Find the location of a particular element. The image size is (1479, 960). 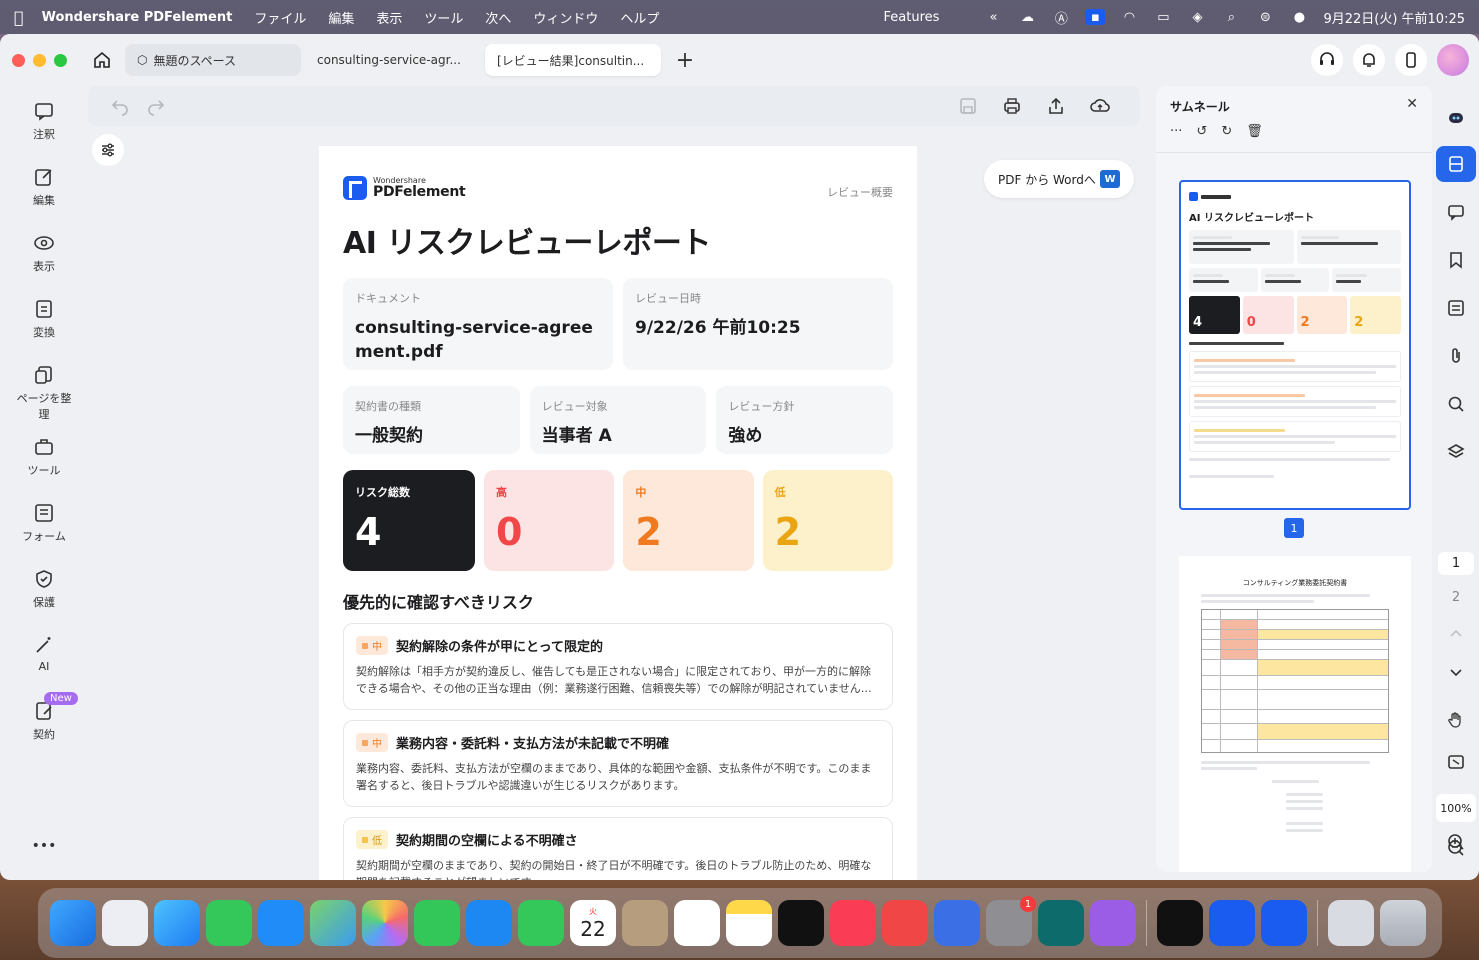

finder-icon is located at coordinates (73, 923).